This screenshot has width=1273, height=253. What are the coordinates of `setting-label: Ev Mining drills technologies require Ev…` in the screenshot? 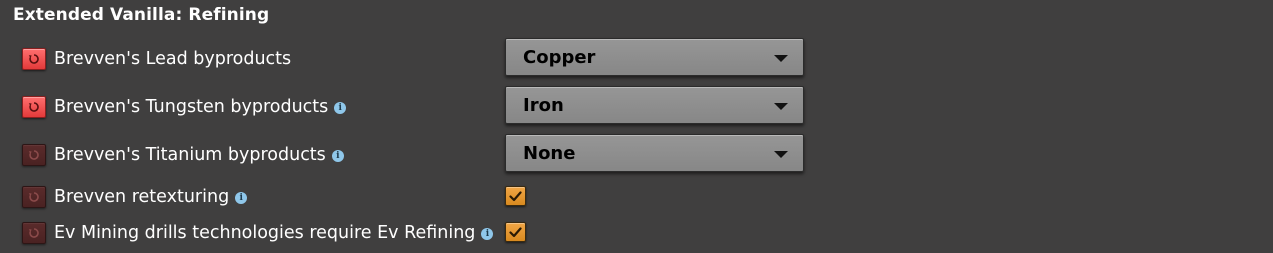 It's located at (265, 233).